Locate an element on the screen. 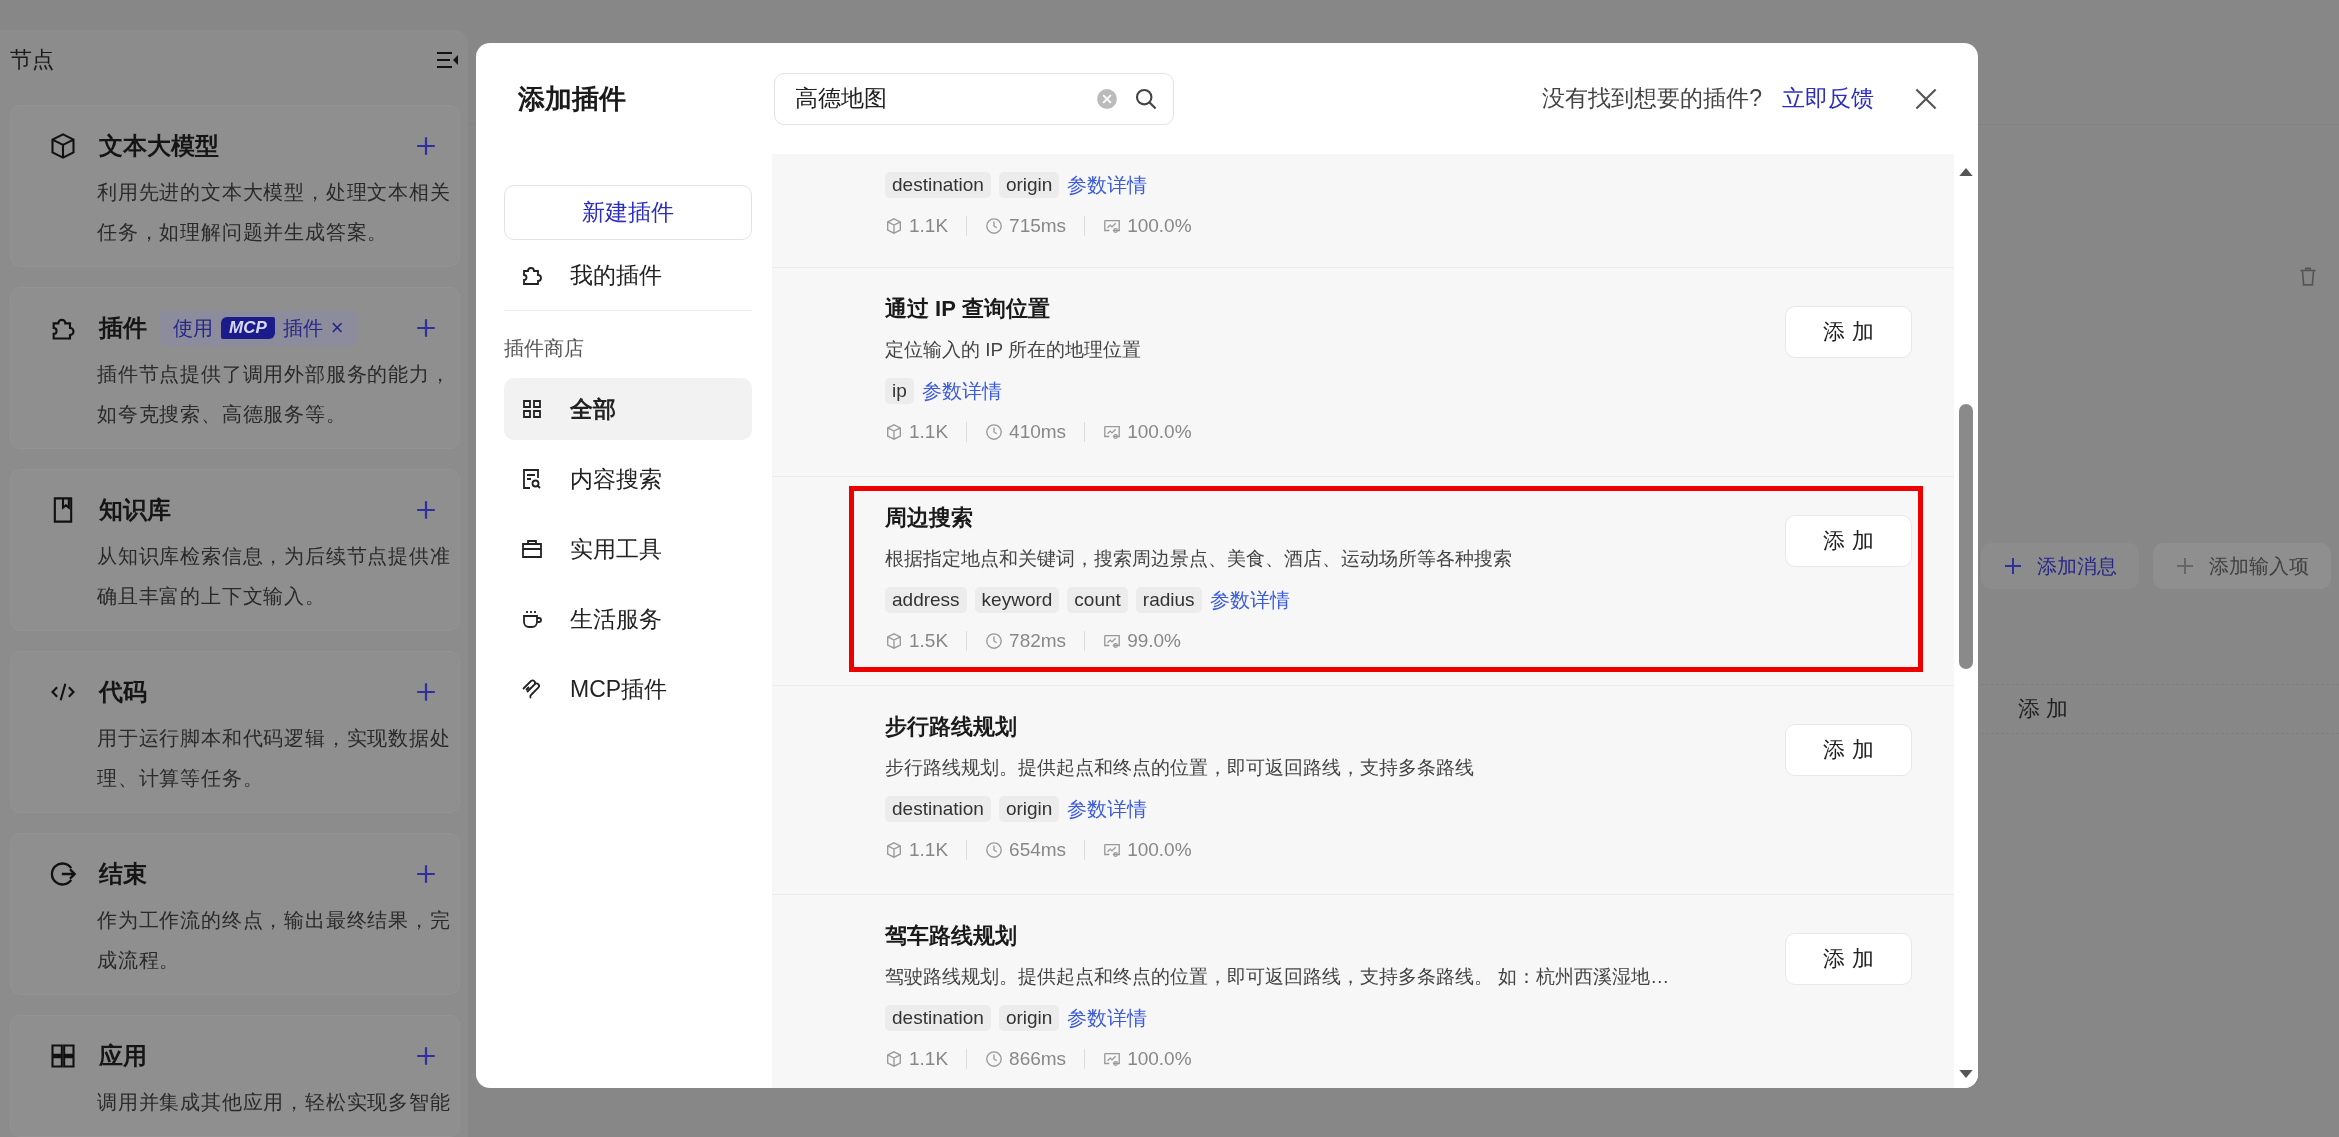  parameter-tag: ip is located at coordinates (899, 391).